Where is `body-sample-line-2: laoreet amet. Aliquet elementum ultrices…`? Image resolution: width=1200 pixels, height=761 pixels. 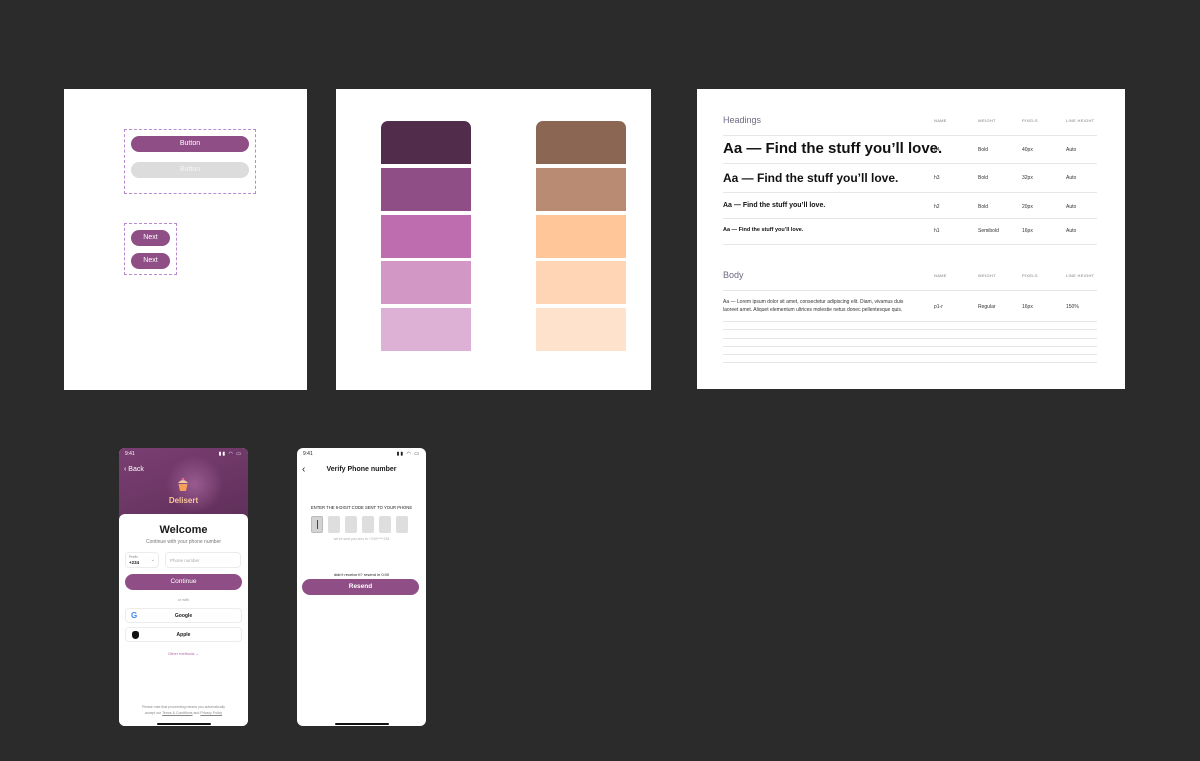 body-sample-line-2: laoreet amet. Aliquet elementum ultrices… is located at coordinates (813, 310).